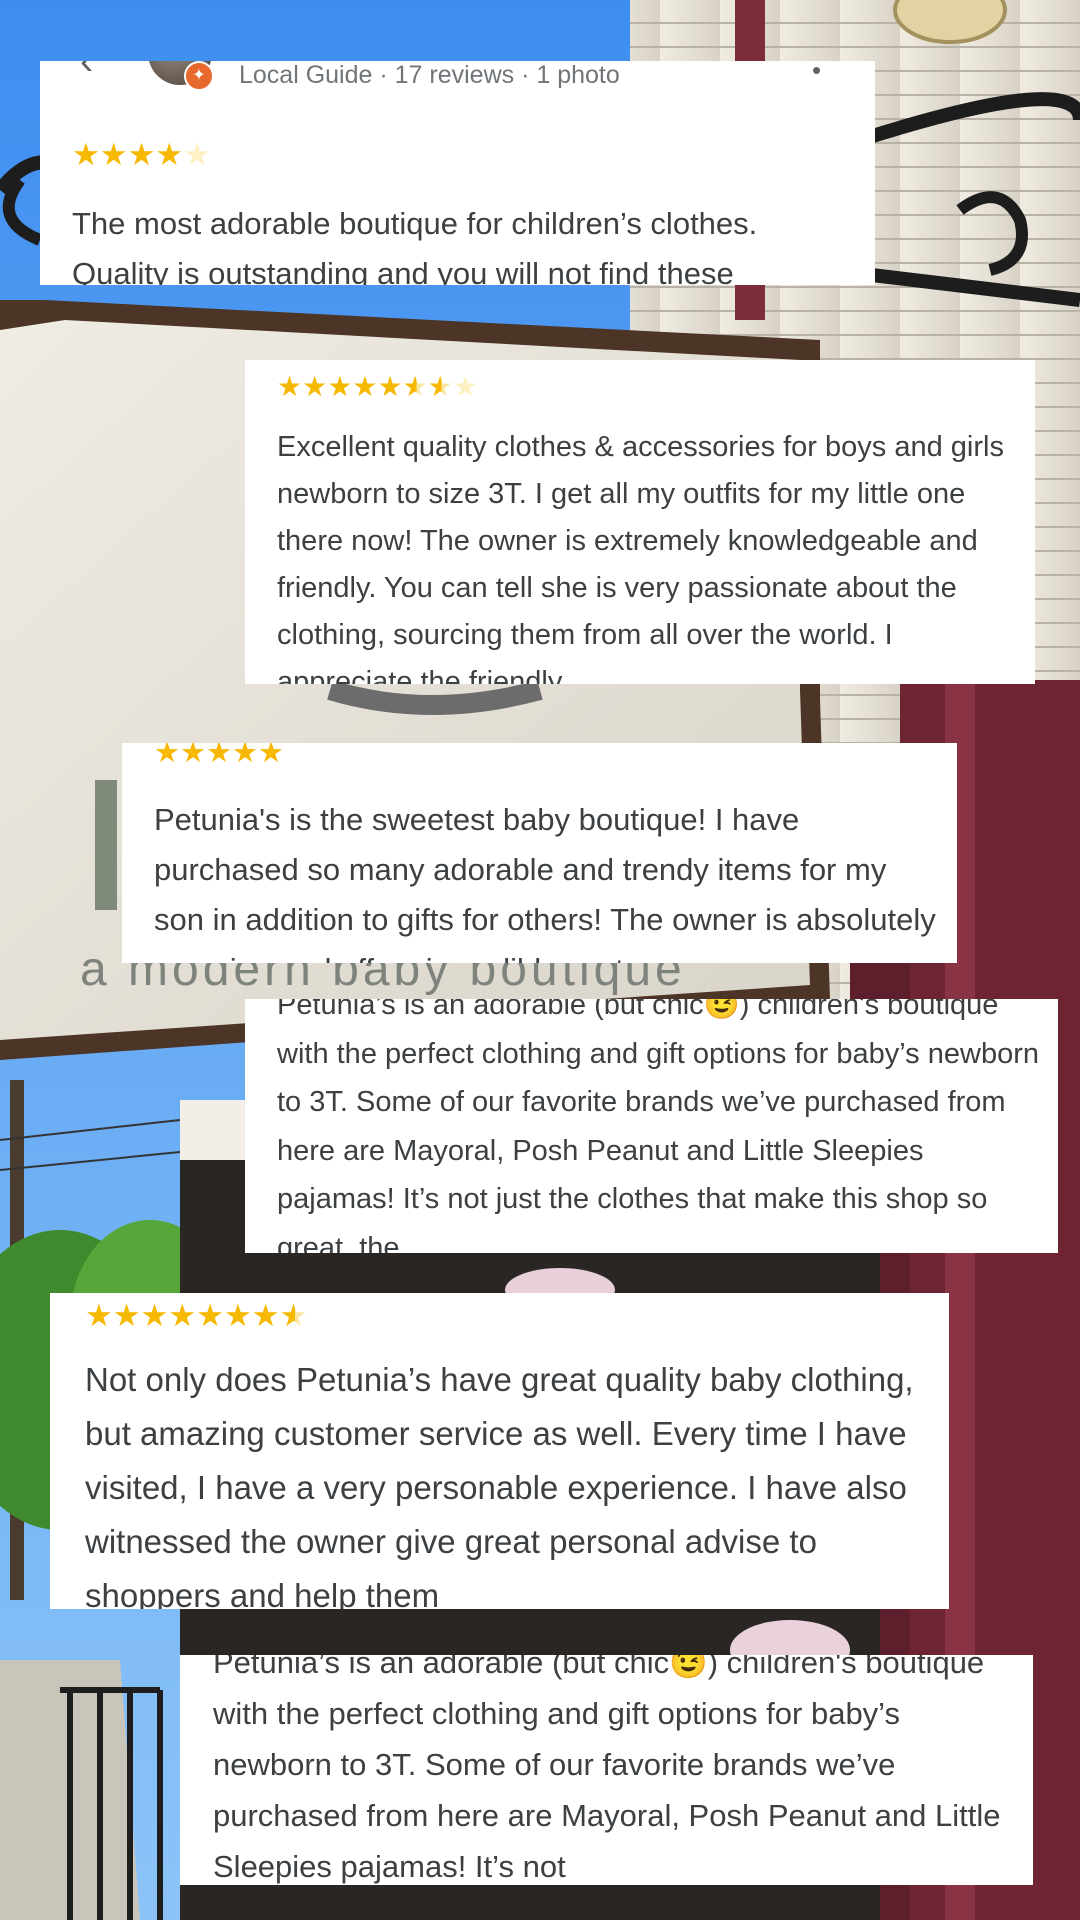 This screenshot has width=1080, height=1920. What do you see at coordinates (199, 76) in the screenshot?
I see `local-guide-badge-icon: ✦` at bounding box center [199, 76].